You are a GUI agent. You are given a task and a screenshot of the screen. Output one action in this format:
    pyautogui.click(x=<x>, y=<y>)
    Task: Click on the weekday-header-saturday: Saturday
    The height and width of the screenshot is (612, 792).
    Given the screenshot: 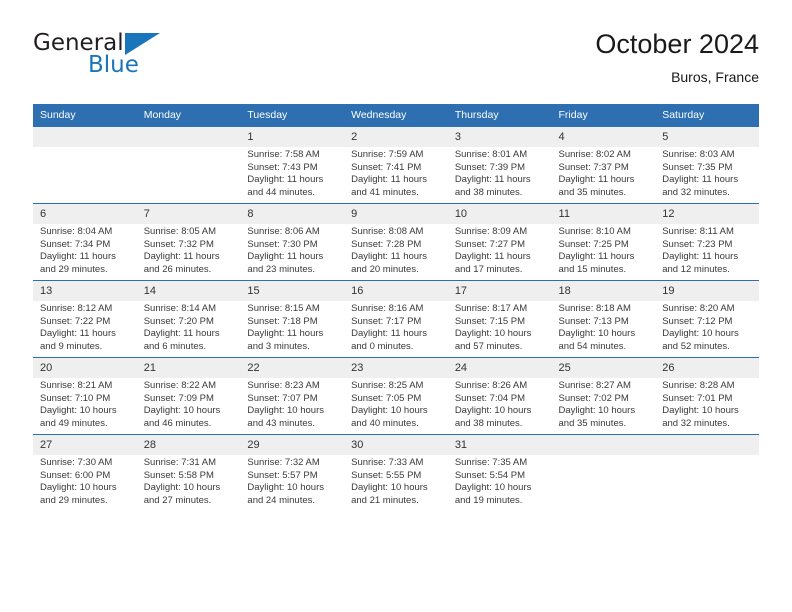 What is the action you would take?
    pyautogui.click(x=707, y=115)
    